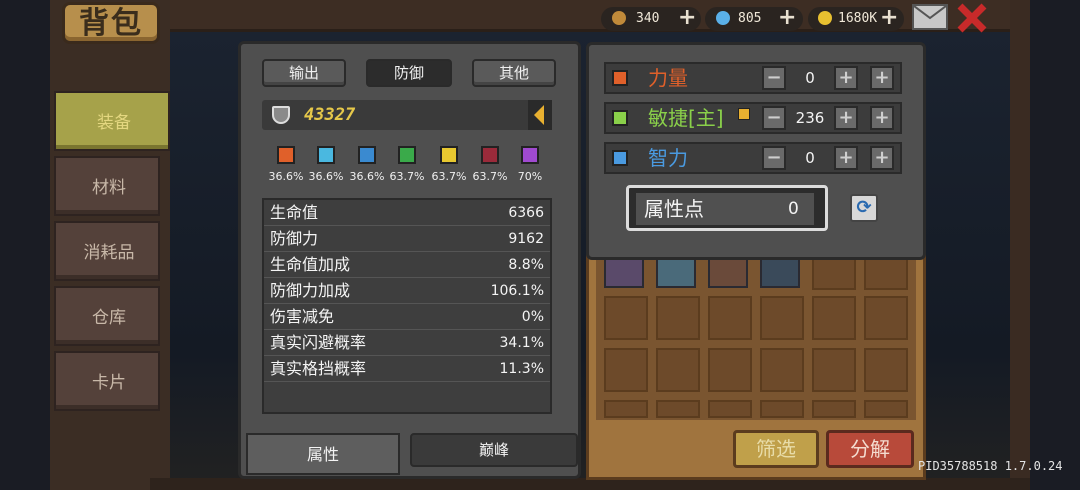  I want to click on arcane-resist-icon, so click(530, 155).